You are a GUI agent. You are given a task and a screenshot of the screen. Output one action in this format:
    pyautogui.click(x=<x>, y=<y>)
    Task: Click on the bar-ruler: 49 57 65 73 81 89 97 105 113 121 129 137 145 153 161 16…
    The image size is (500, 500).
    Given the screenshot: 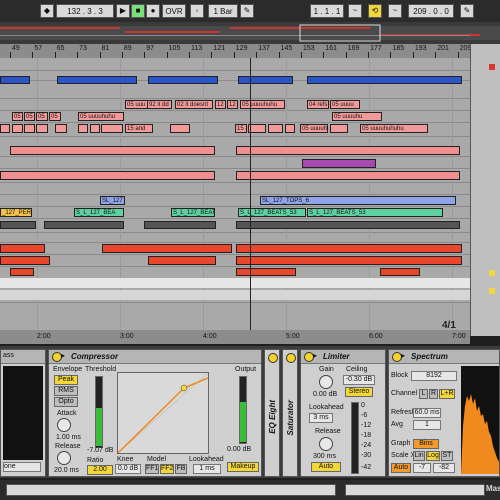 What is the action you would take?
    pyautogui.click(x=235, y=51)
    